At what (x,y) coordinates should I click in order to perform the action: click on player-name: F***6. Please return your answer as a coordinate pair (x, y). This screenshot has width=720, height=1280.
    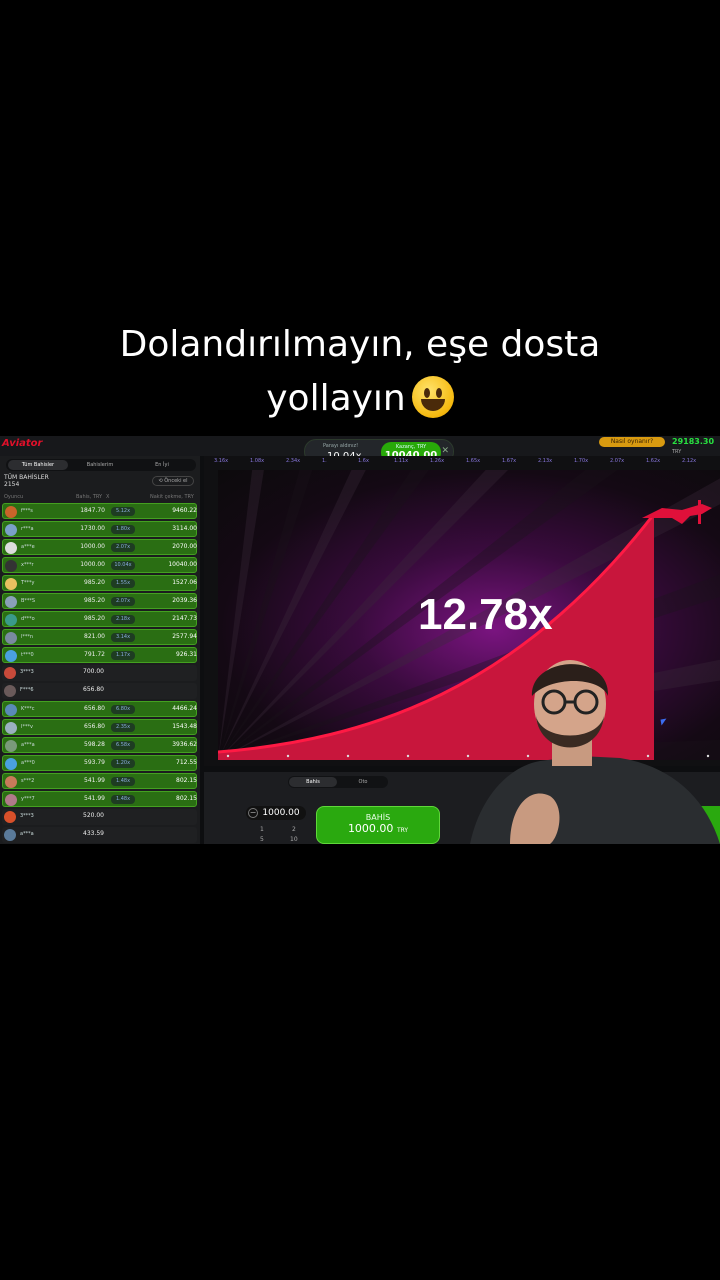
    Looking at the image, I should click on (27, 690).